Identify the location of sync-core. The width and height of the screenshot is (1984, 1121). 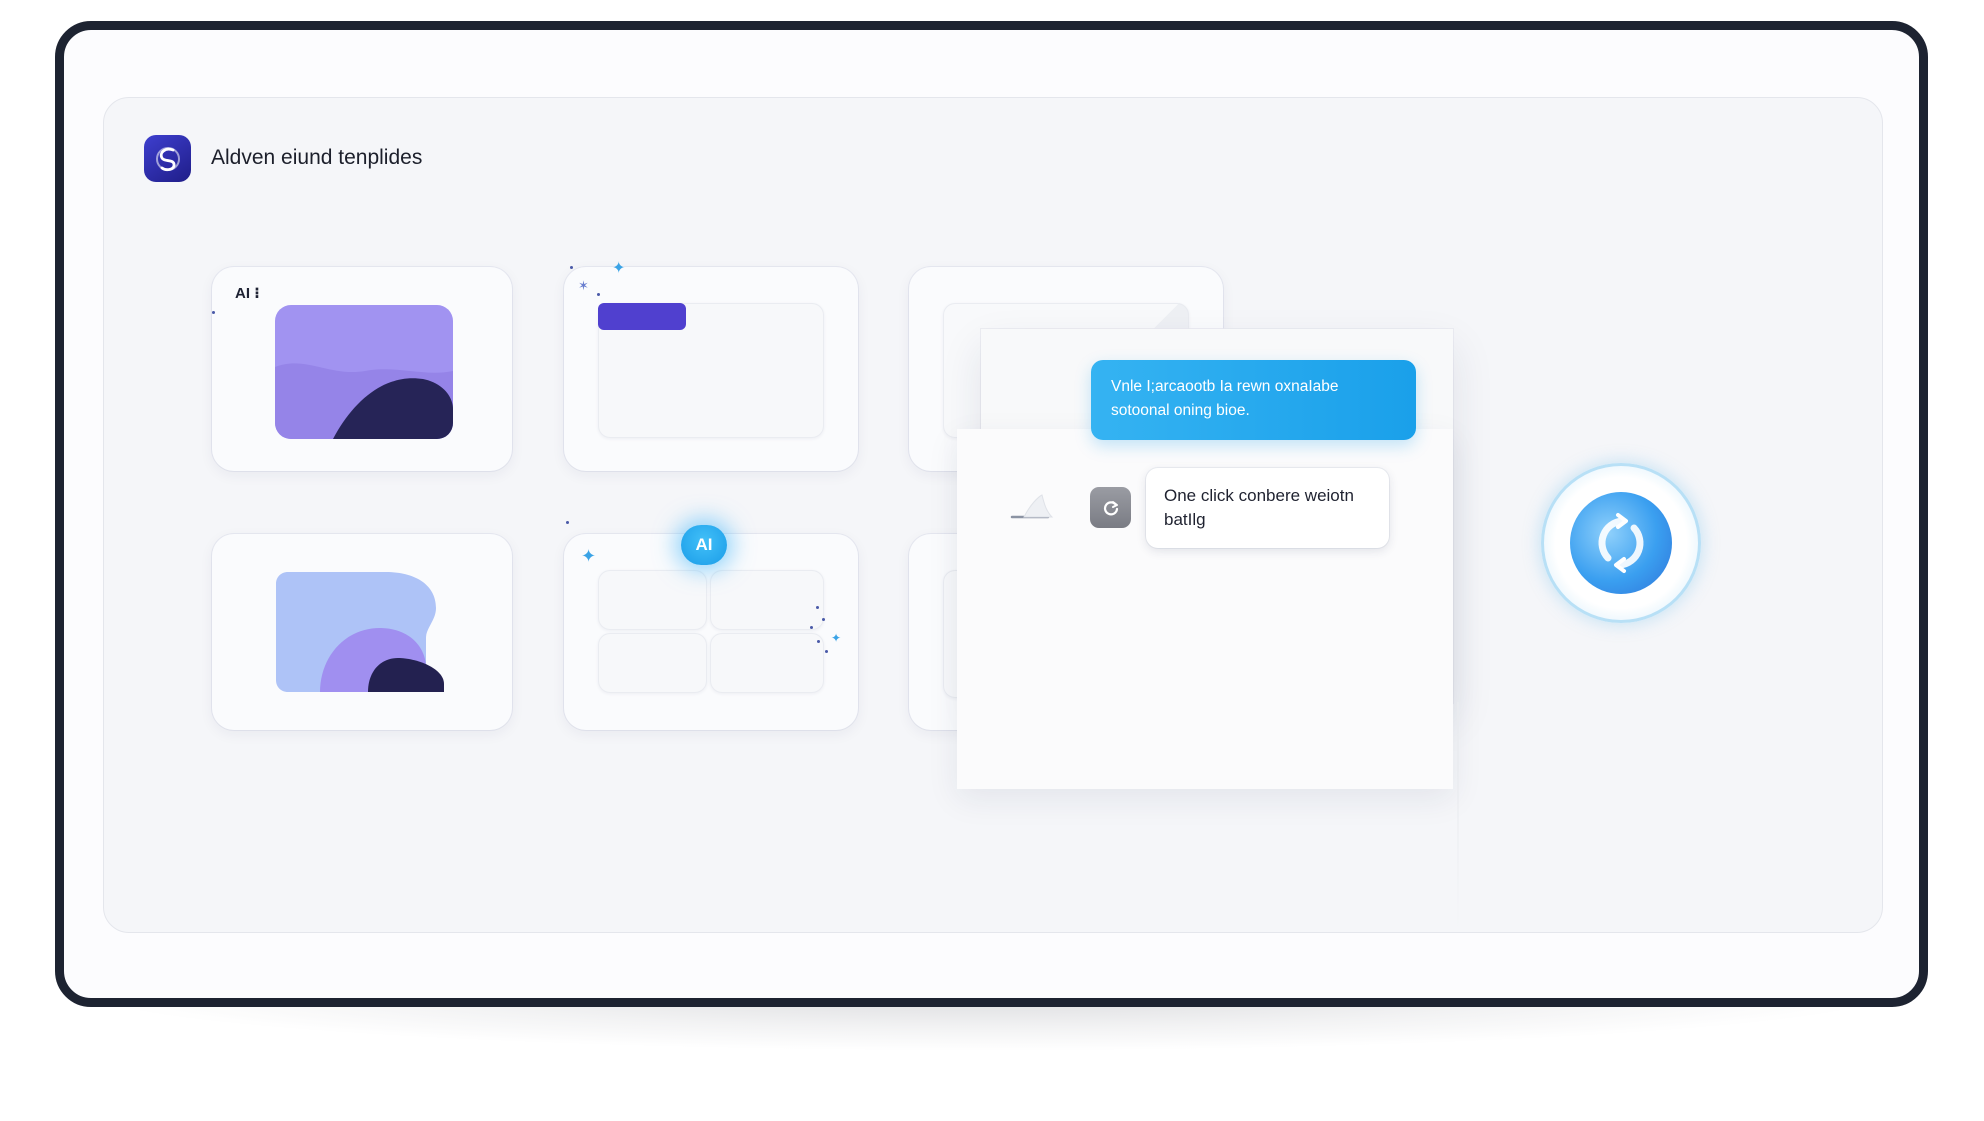
(1621, 543).